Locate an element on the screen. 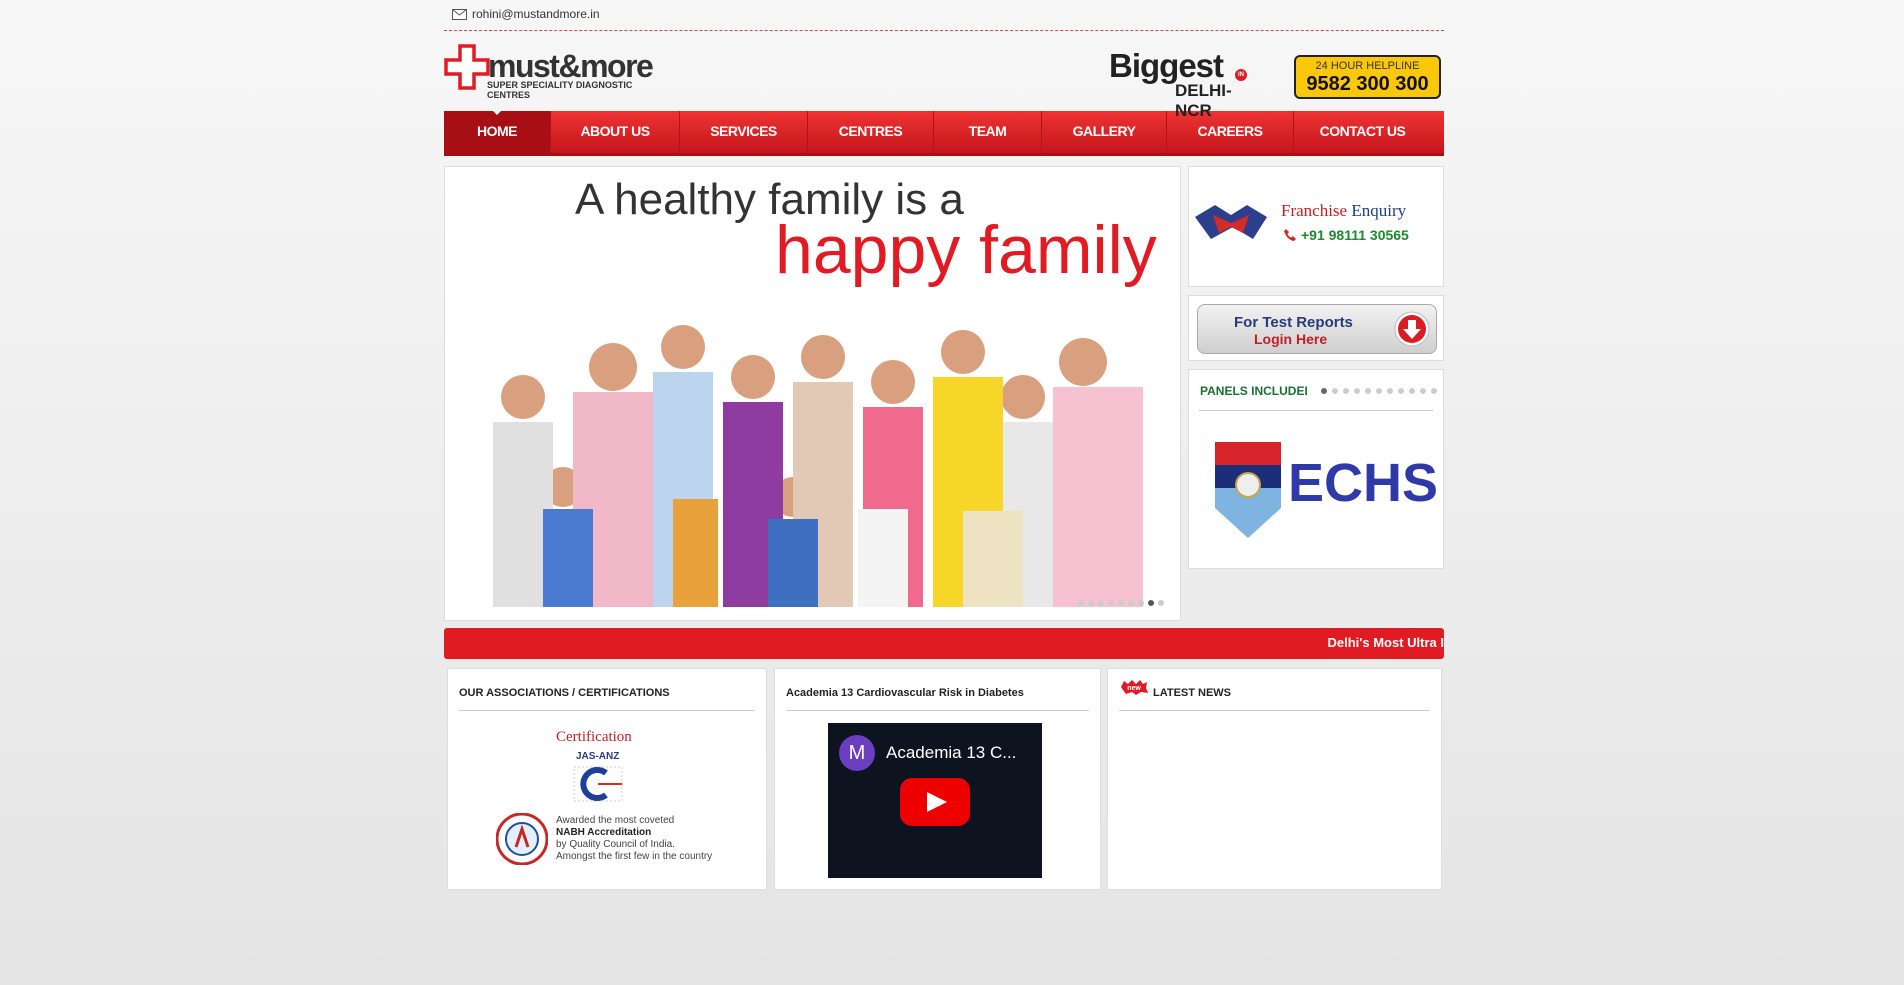  svg-text: new is located at coordinates (1134, 688).